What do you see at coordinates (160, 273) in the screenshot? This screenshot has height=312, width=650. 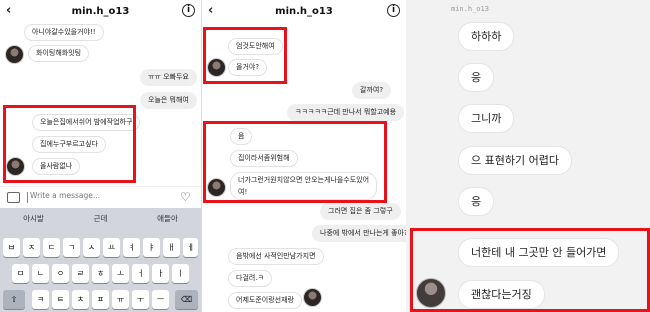 I see `key: ㅏ` at bounding box center [160, 273].